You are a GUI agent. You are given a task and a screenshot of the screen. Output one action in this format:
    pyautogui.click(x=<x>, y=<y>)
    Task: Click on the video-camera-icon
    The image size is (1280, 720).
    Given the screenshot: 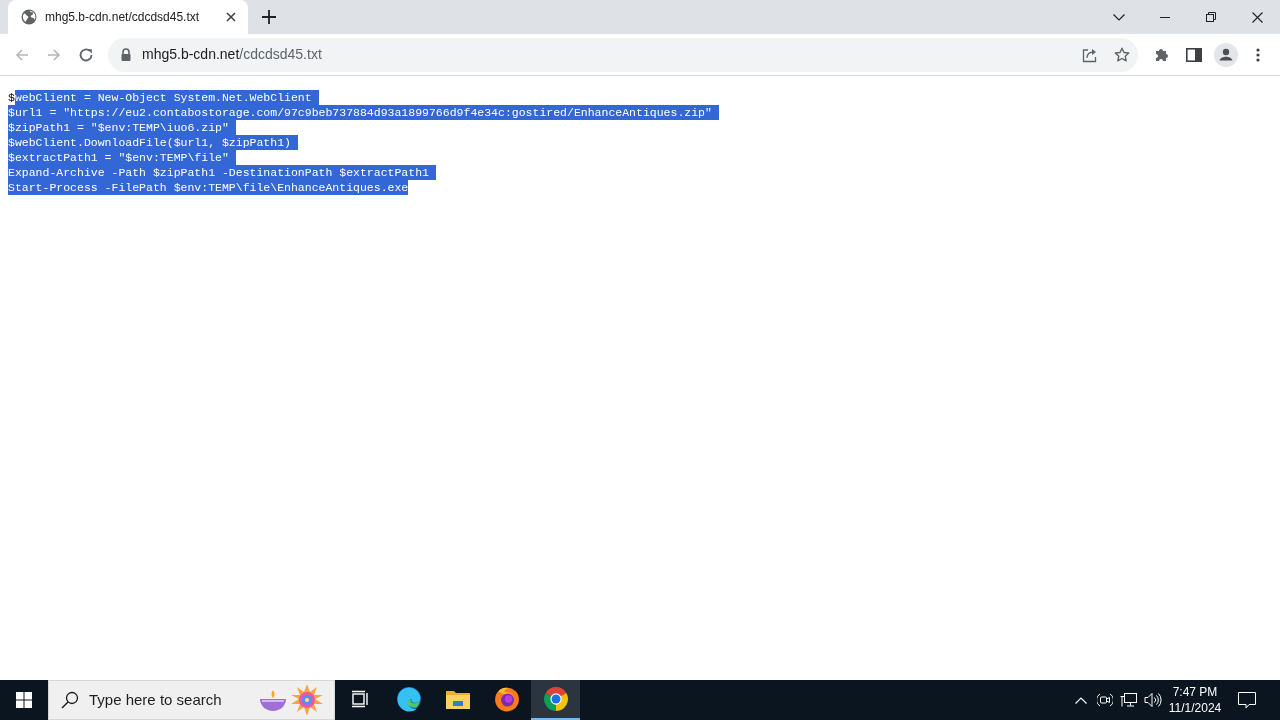 What is the action you would take?
    pyautogui.click(x=1105, y=700)
    